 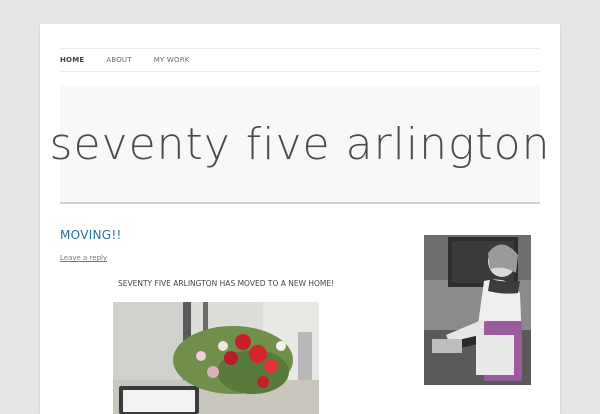 What do you see at coordinates (72, 60) in the screenshot?
I see `nav-item-home: HOME` at bounding box center [72, 60].